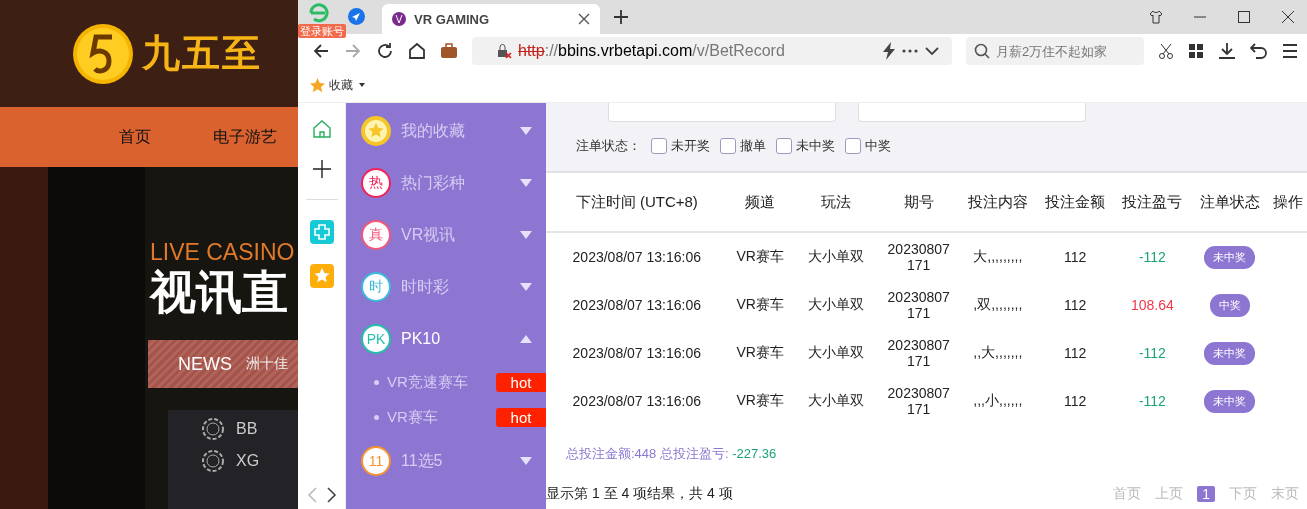 The height and width of the screenshot is (509, 1307). Describe the element at coordinates (1075, 202) in the screenshot. I see `column-header: 投注金额` at that location.